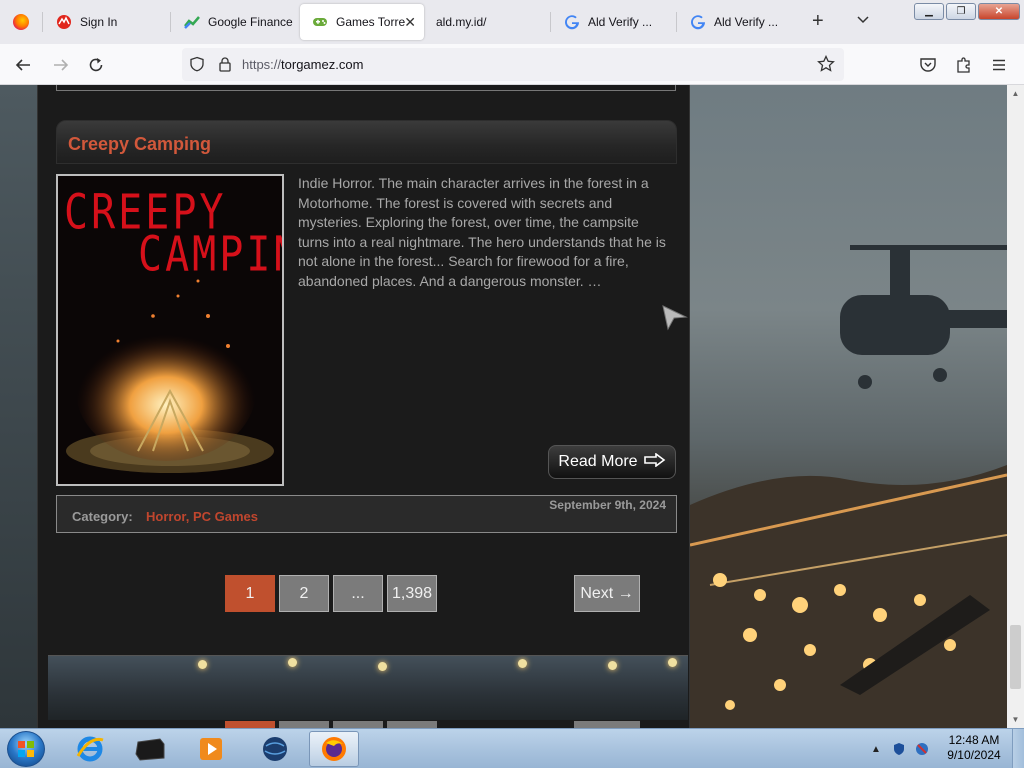 This screenshot has width=1024, height=768. I want to click on internet-explorer-icon, so click(90, 749).